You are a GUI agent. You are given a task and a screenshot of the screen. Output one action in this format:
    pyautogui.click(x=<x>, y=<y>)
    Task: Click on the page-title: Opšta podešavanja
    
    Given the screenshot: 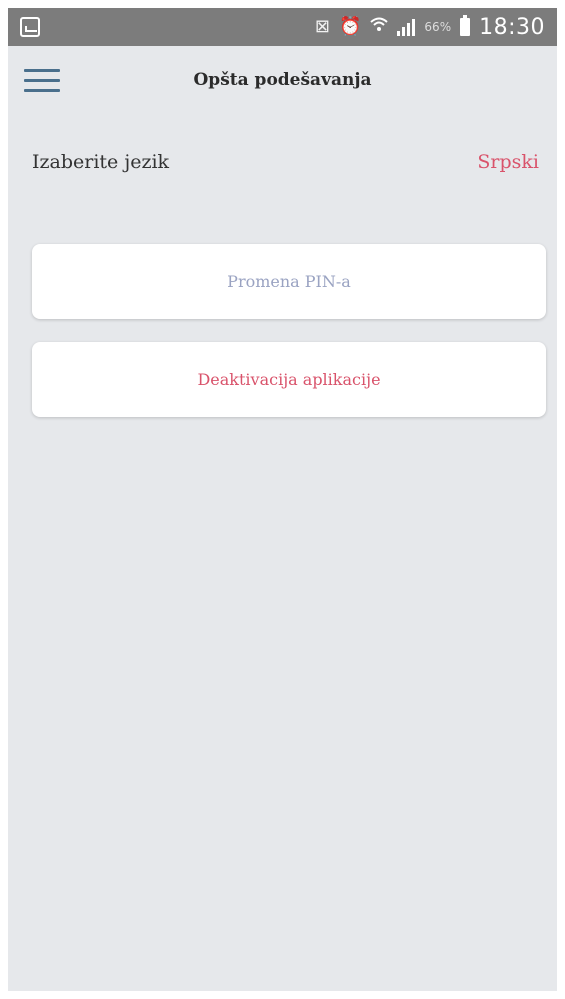 What is the action you would take?
    pyautogui.click(x=282, y=80)
    